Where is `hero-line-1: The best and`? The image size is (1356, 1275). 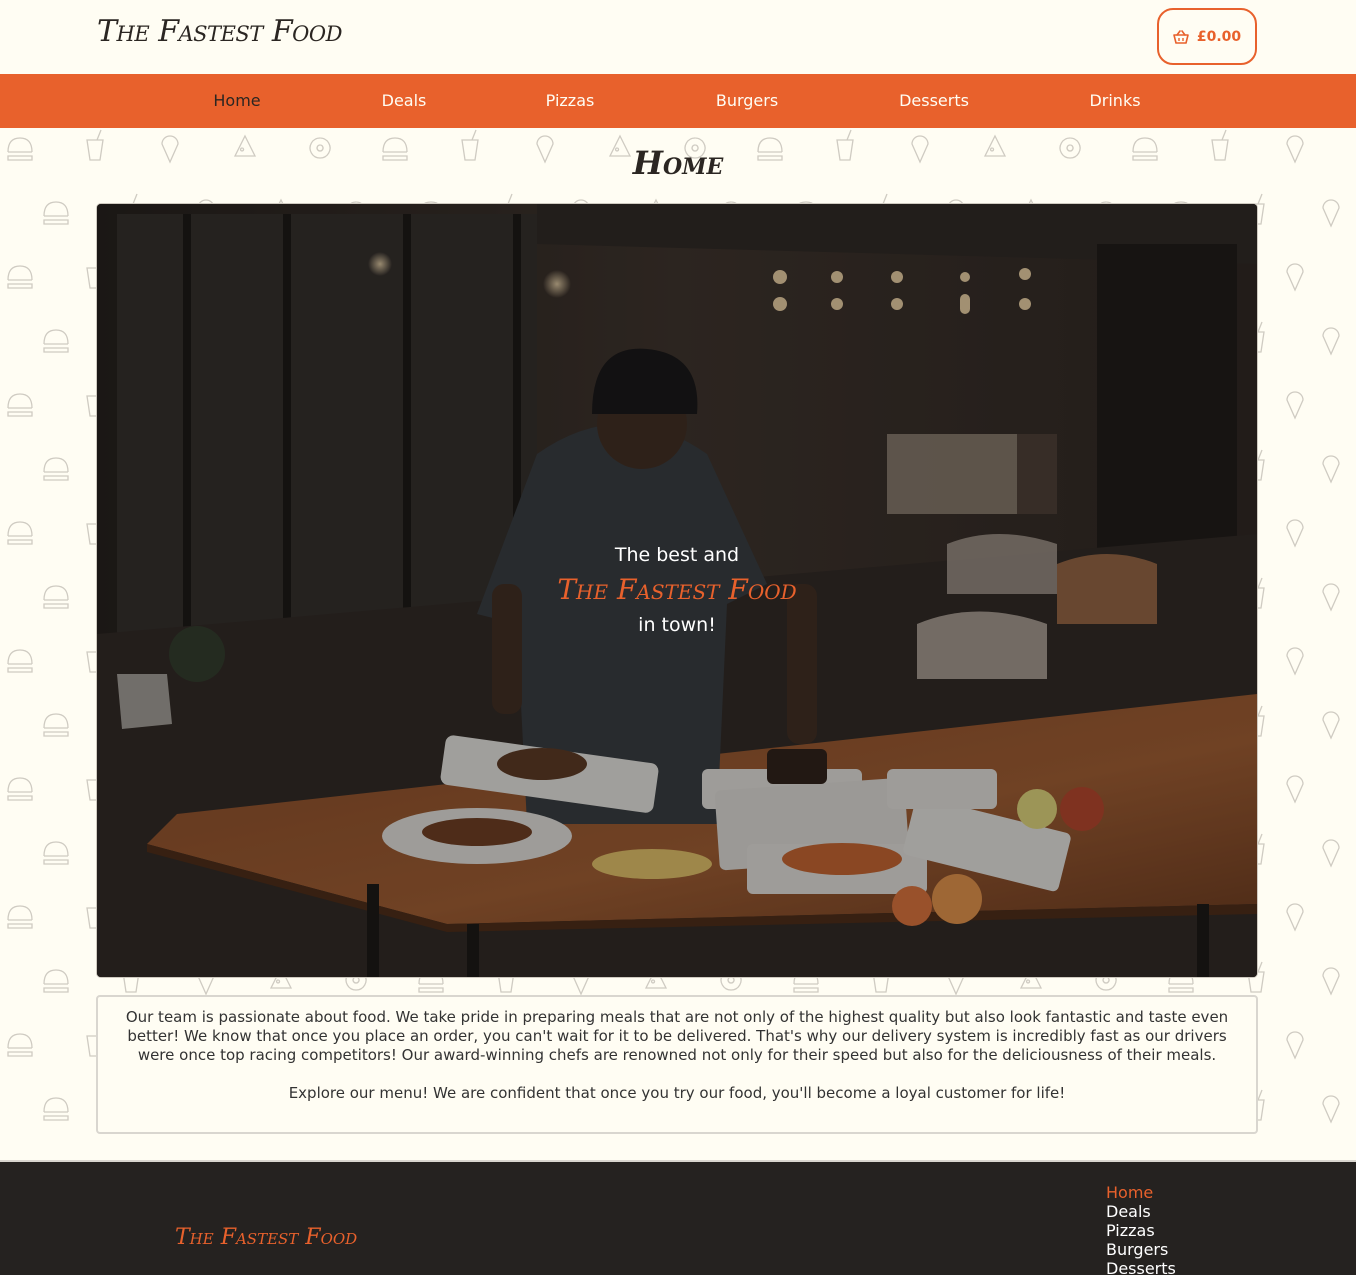 hero-line-1: The best and is located at coordinates (677, 555).